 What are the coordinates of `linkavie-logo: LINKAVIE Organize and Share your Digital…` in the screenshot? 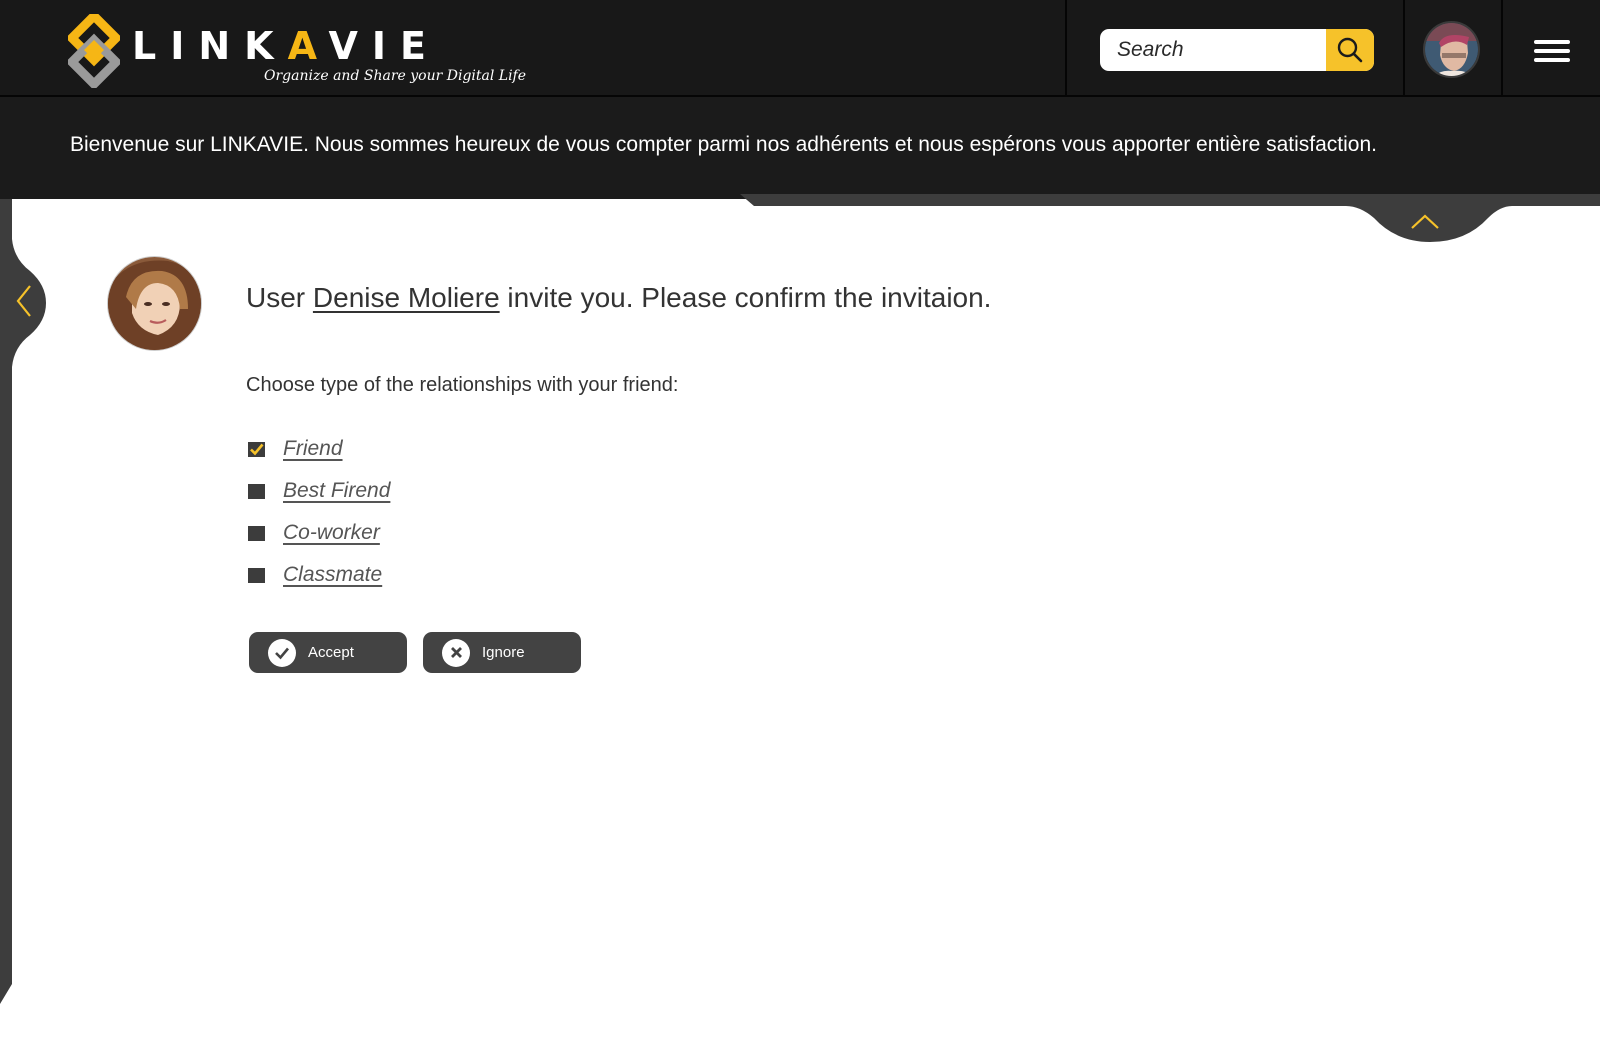 It's located at (297, 52).